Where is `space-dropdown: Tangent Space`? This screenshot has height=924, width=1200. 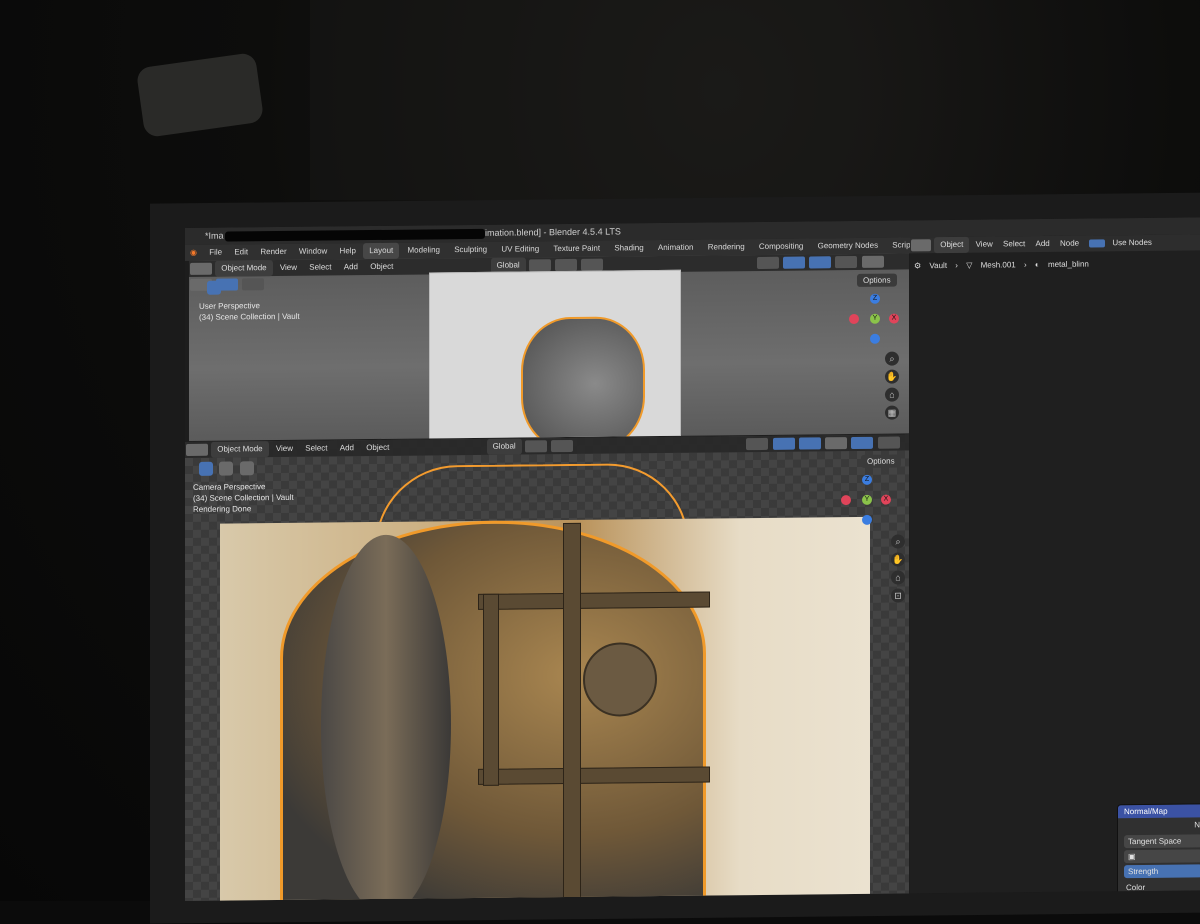 space-dropdown: Tangent Space is located at coordinates (1162, 841).